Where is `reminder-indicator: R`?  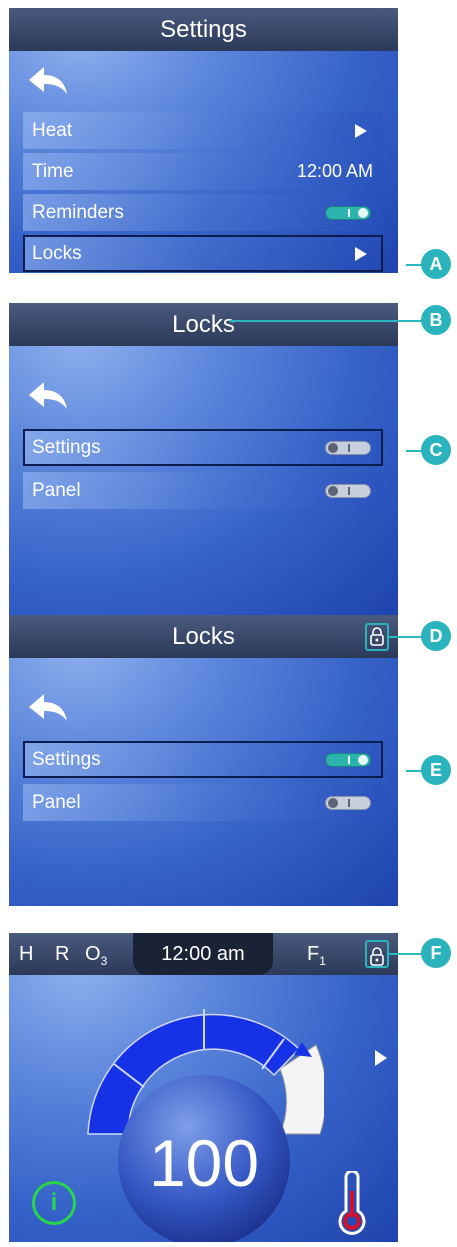 reminder-indicator: R is located at coordinates (62, 954).